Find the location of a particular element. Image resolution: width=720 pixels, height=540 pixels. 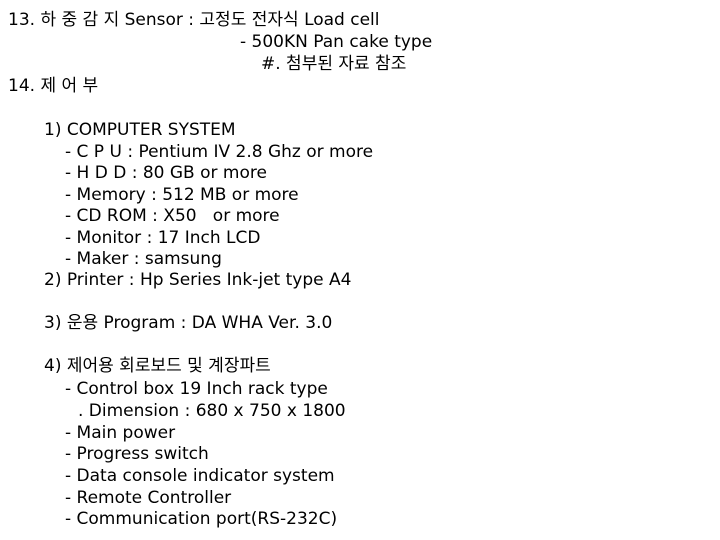

item-4-subitem-communication-port: - Communication port(RS-232C) is located at coordinates (201, 519).